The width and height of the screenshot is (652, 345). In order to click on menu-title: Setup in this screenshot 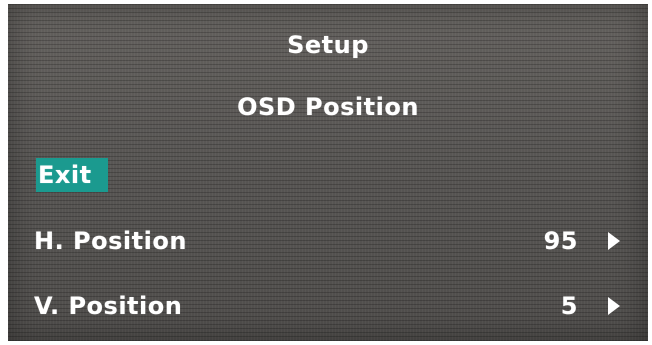, I will do `click(328, 45)`.